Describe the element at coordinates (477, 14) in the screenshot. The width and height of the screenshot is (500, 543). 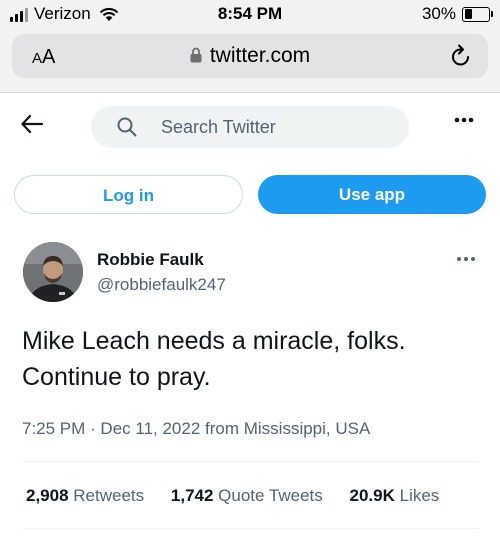
I see `battery-icon` at that location.